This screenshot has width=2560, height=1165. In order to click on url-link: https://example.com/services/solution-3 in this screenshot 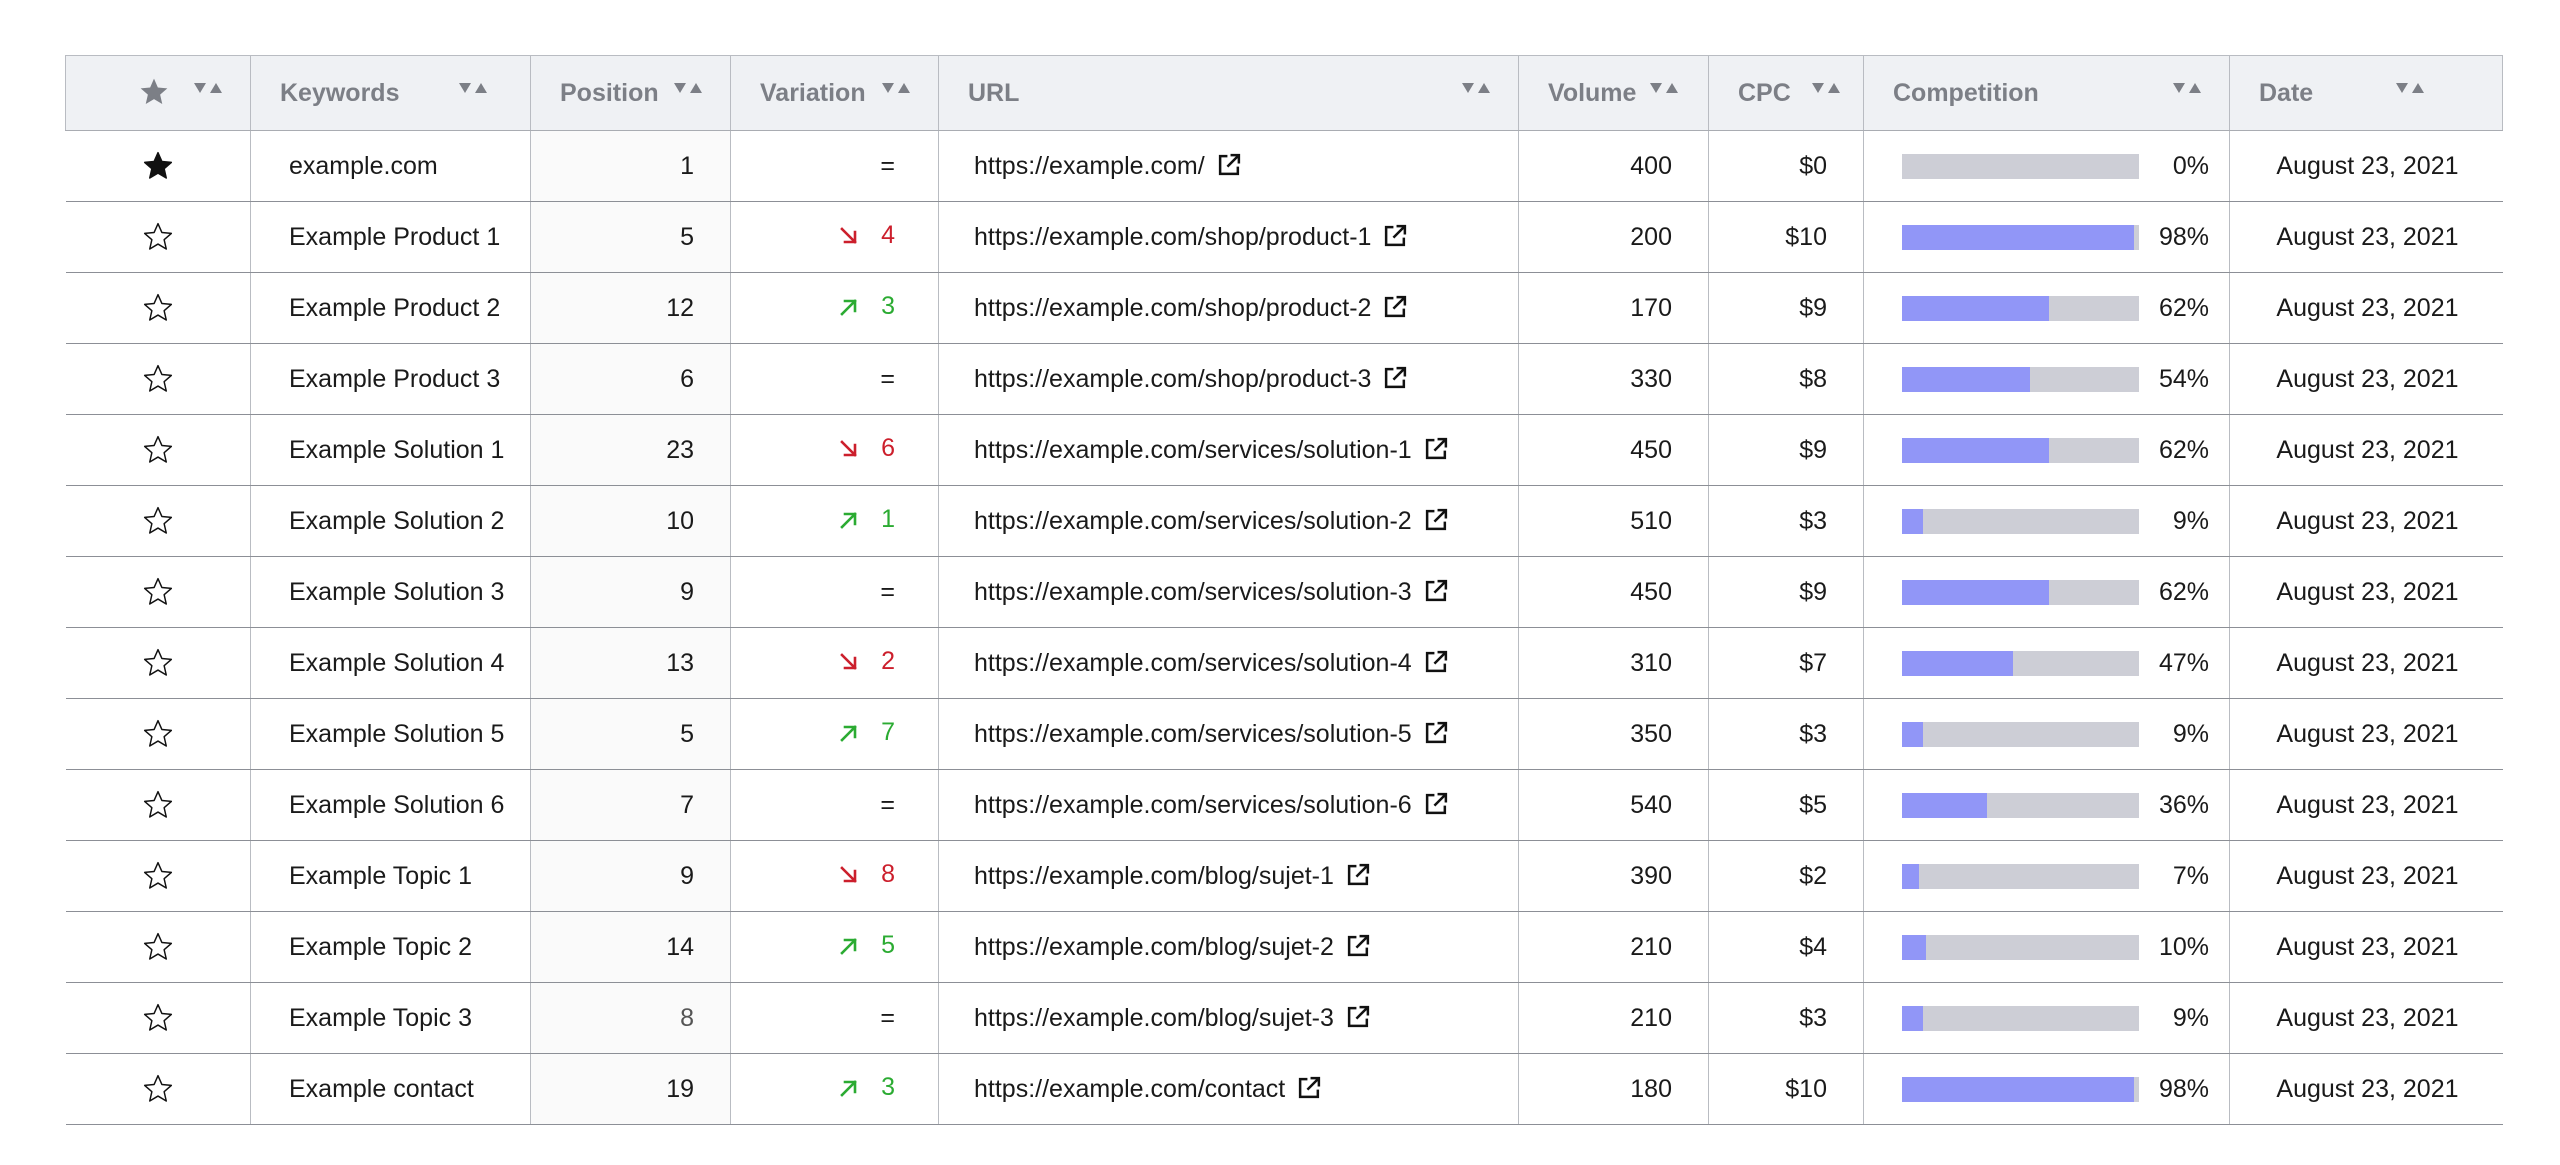, I will do `click(1193, 592)`.